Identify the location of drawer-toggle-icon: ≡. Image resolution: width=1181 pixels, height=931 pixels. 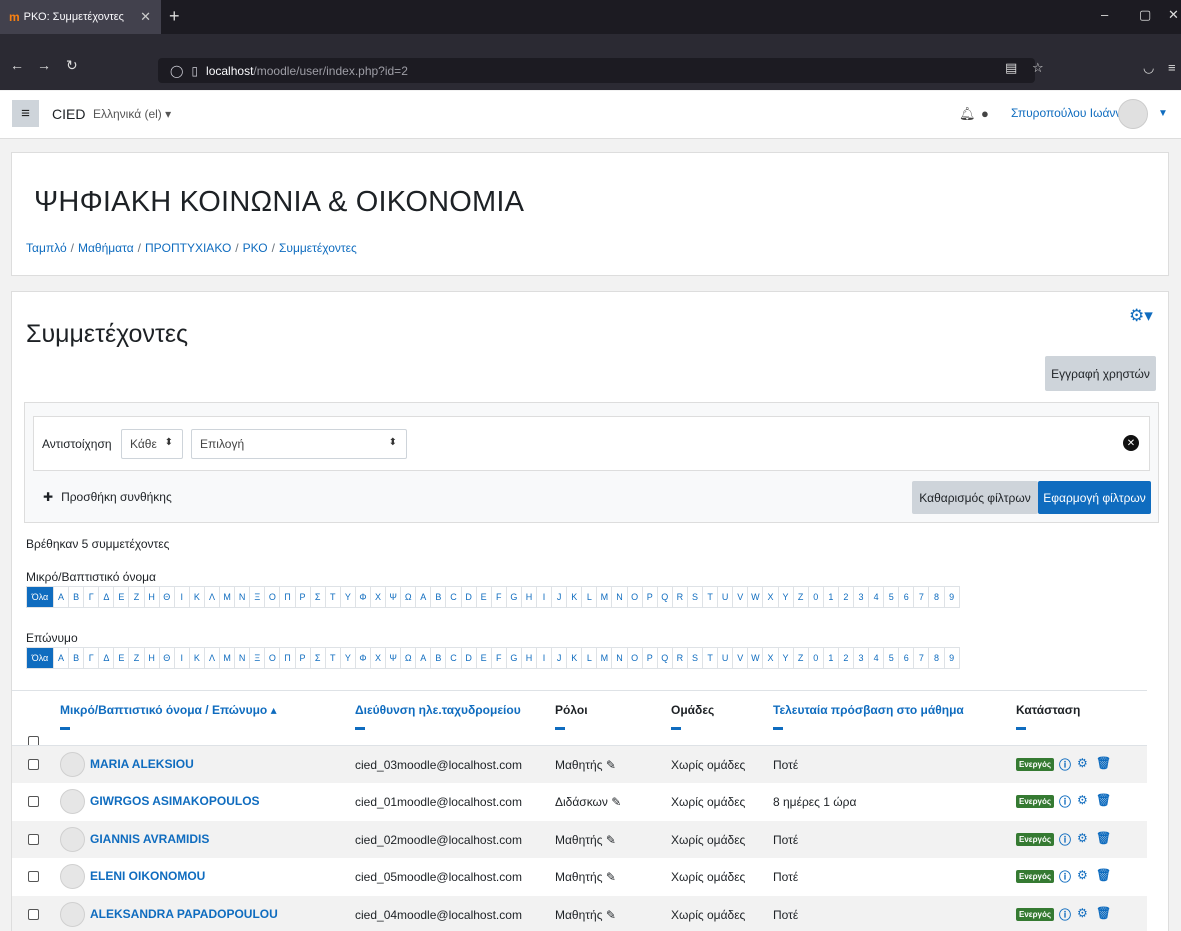
(25, 113).